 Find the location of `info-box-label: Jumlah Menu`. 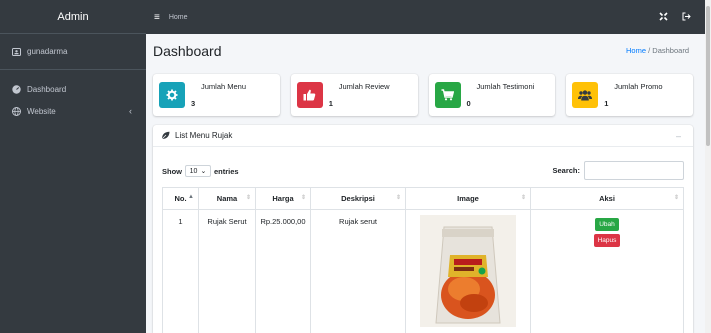

info-box-label: Jumlah Menu is located at coordinates (224, 86).